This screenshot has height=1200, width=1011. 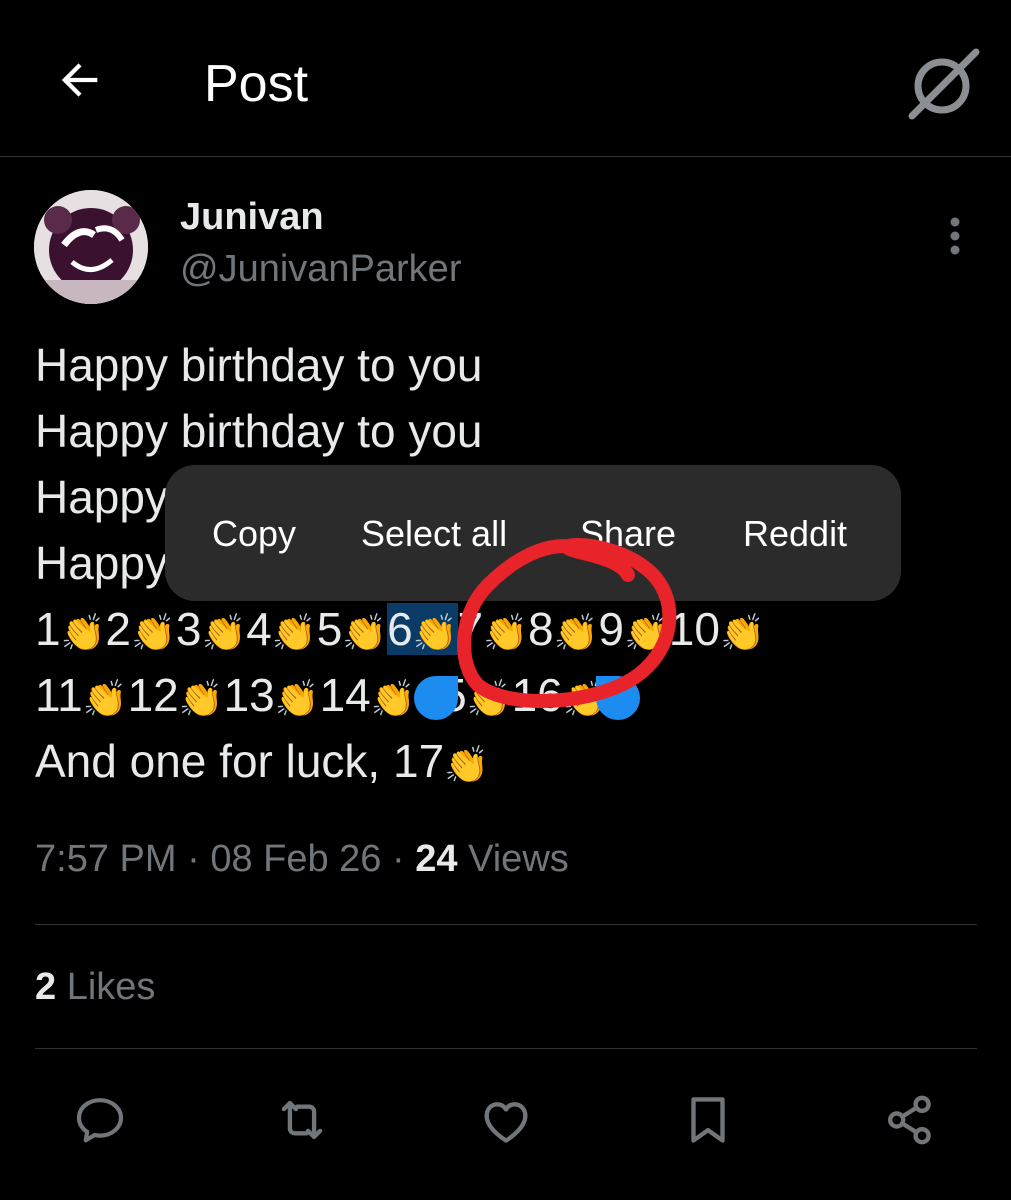 I want to click on count-number: 16, so click(x=537, y=695).